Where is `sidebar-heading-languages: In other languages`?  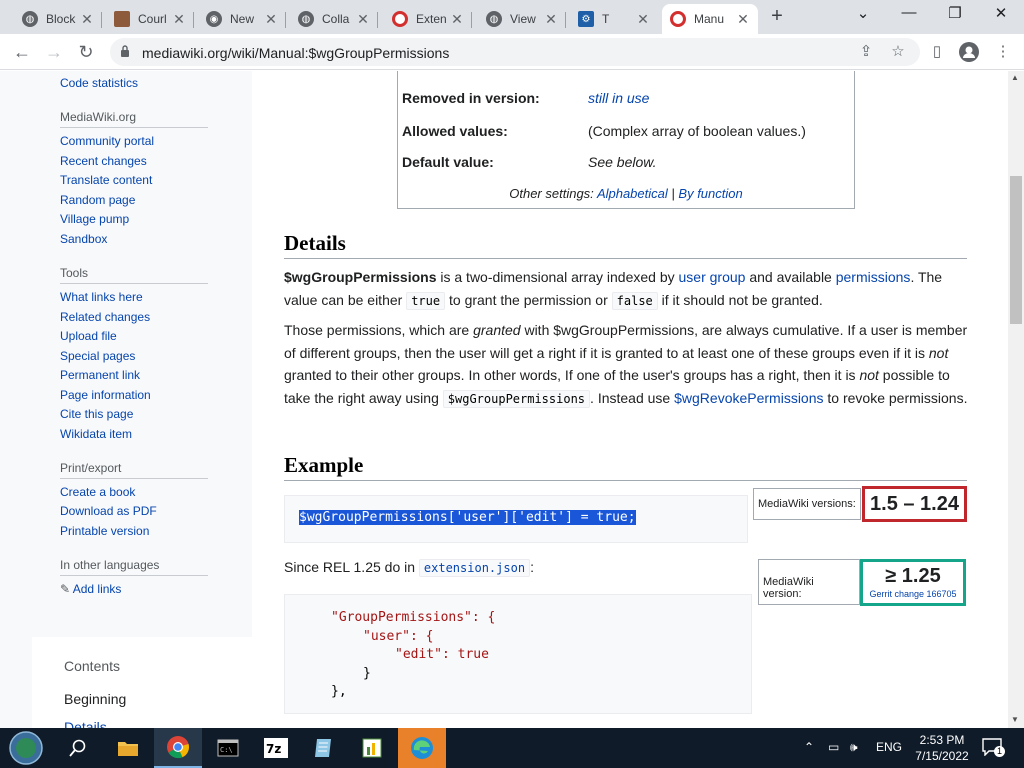
sidebar-heading-languages: In other languages is located at coordinates (110, 565).